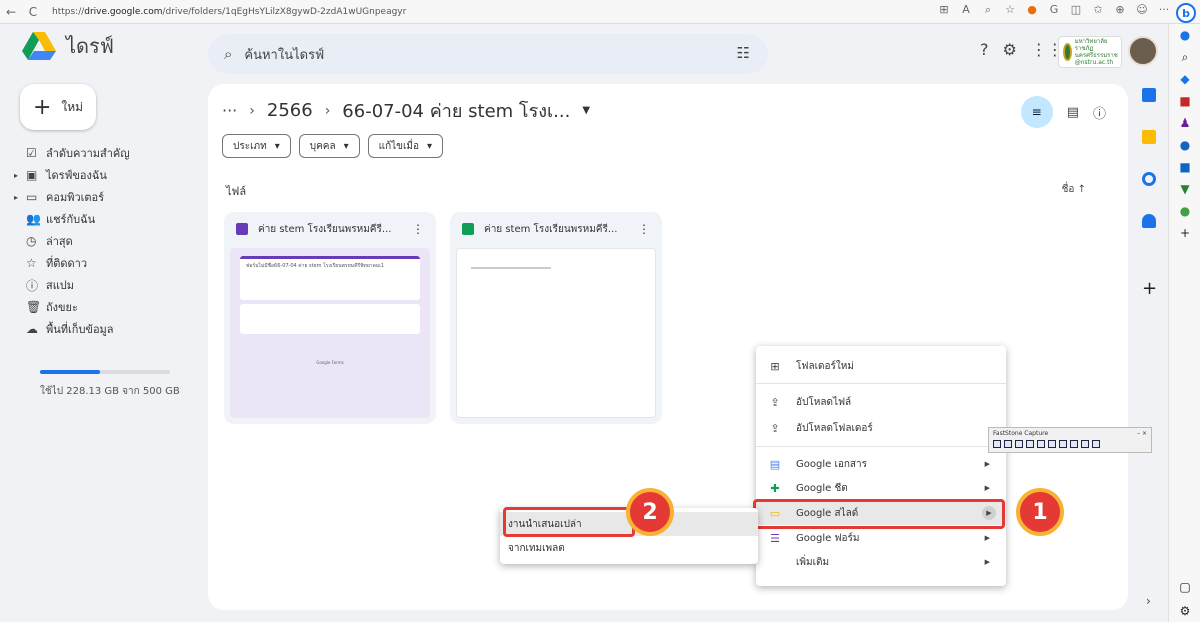  I want to click on capture-fullscreen-icon, so click(1041, 444).